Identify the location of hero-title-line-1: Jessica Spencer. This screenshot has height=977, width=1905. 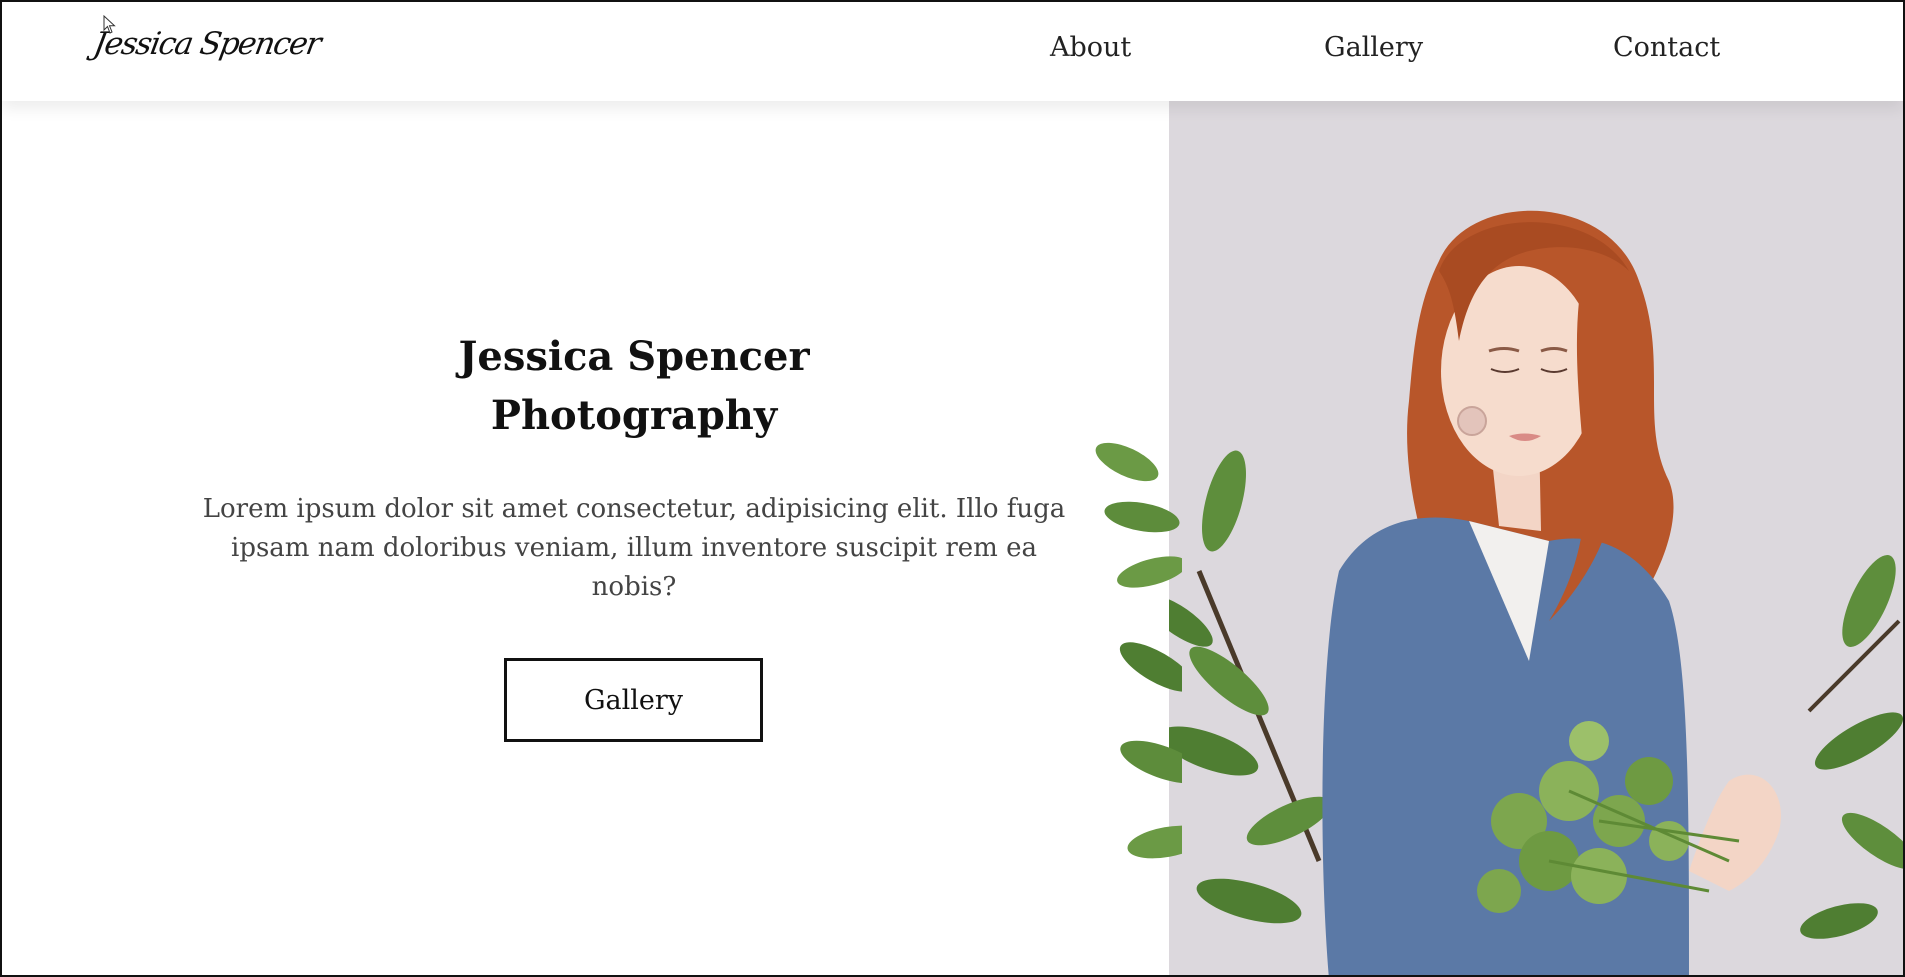
(634, 356).